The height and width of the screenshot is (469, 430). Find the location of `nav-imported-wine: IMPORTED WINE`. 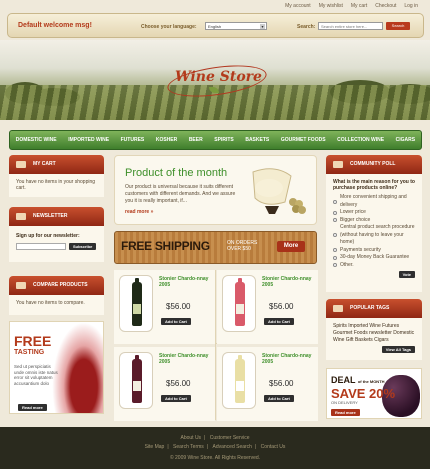

nav-imported-wine: IMPORTED WINE is located at coordinates (88, 140).